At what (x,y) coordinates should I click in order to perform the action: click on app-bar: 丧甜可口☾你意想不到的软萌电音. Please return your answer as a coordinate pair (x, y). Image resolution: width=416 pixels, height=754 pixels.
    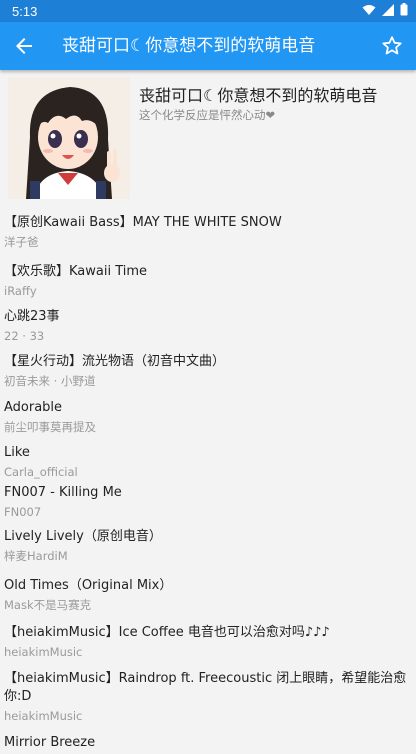
    Looking at the image, I should click on (208, 46).